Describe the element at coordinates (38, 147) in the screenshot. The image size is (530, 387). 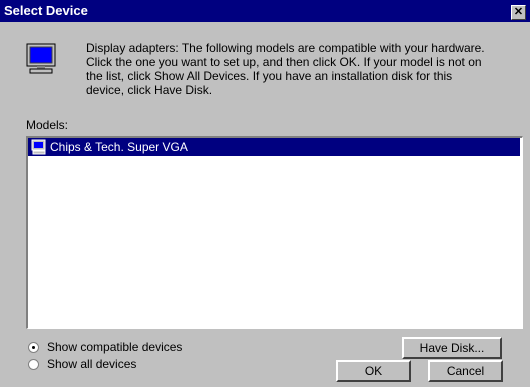
I see `display-adapter-icon` at that location.